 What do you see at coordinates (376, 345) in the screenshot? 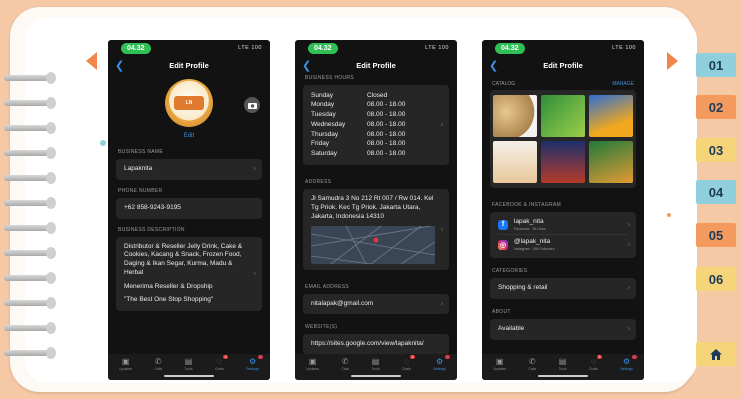
I see `website-field: https://sites.google.com/view/lapaknita/` at bounding box center [376, 345].